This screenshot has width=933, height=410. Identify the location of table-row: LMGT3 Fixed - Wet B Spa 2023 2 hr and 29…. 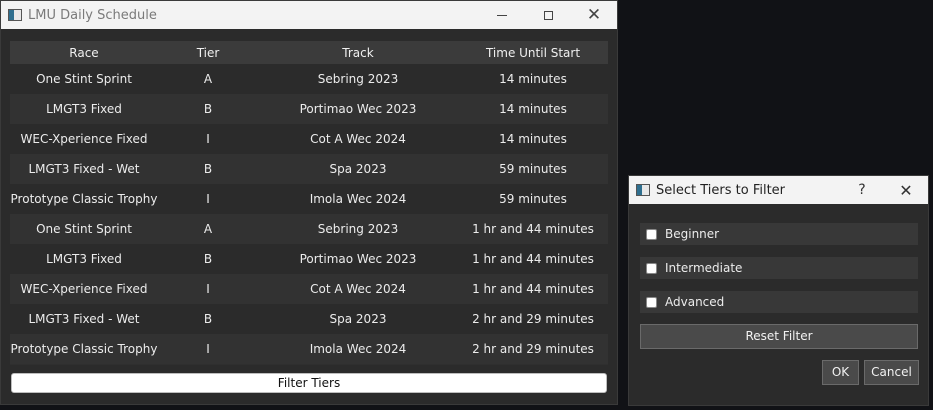
(309, 319).